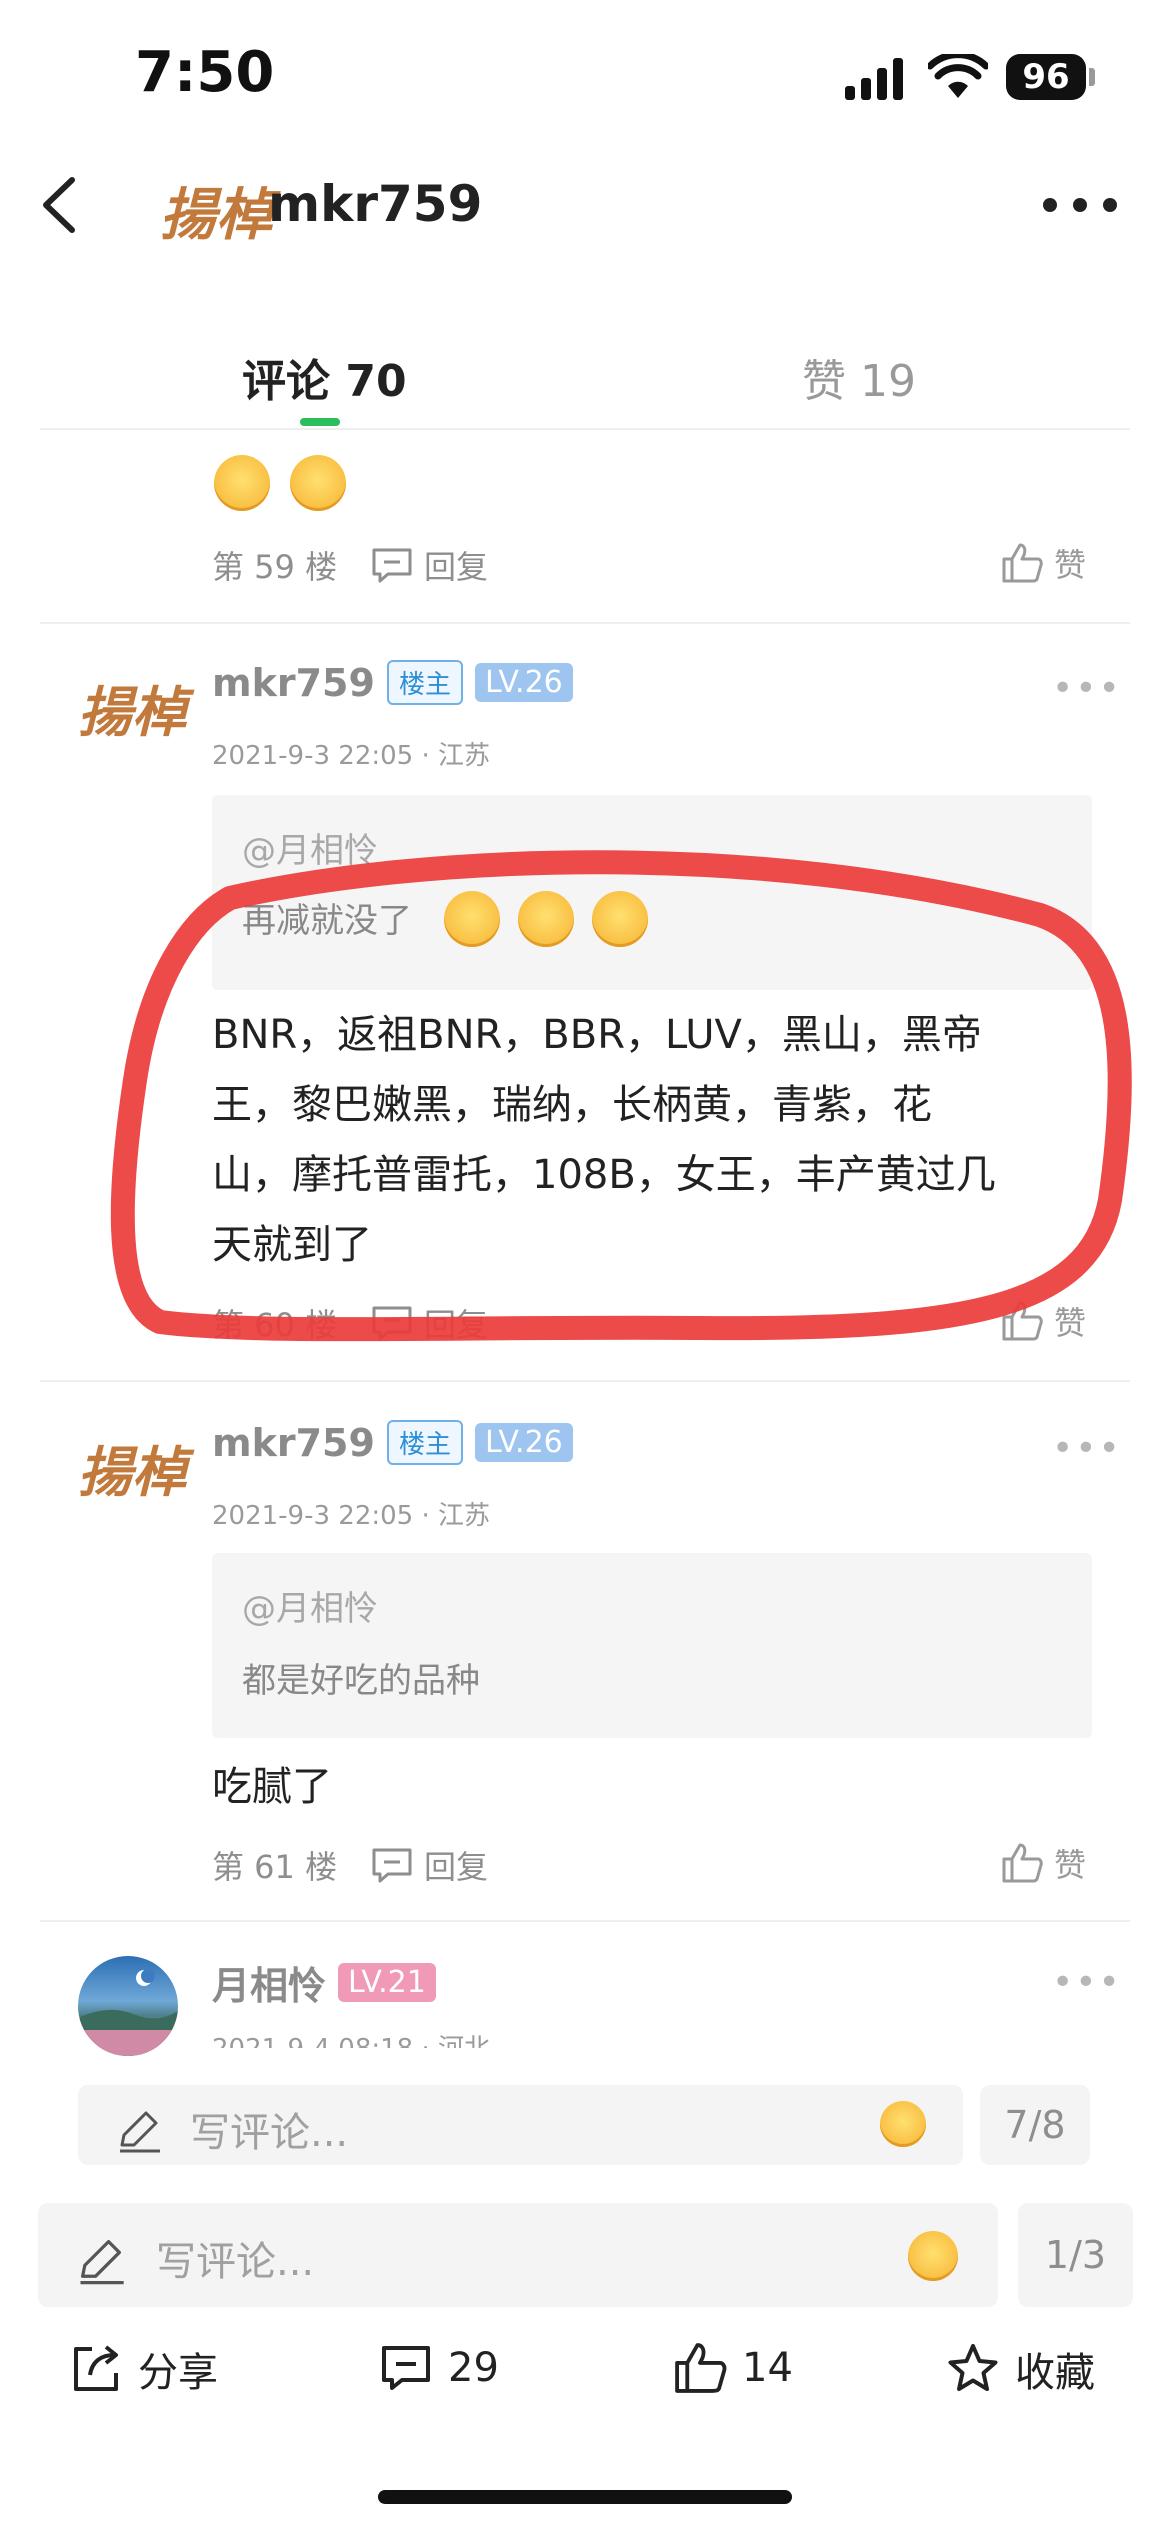 Image resolution: width=1170 pixels, height=2532 pixels. Describe the element at coordinates (351, 1516) in the screenshot. I see `post-meta: 2021-9-3 22:05 · 江苏` at that location.